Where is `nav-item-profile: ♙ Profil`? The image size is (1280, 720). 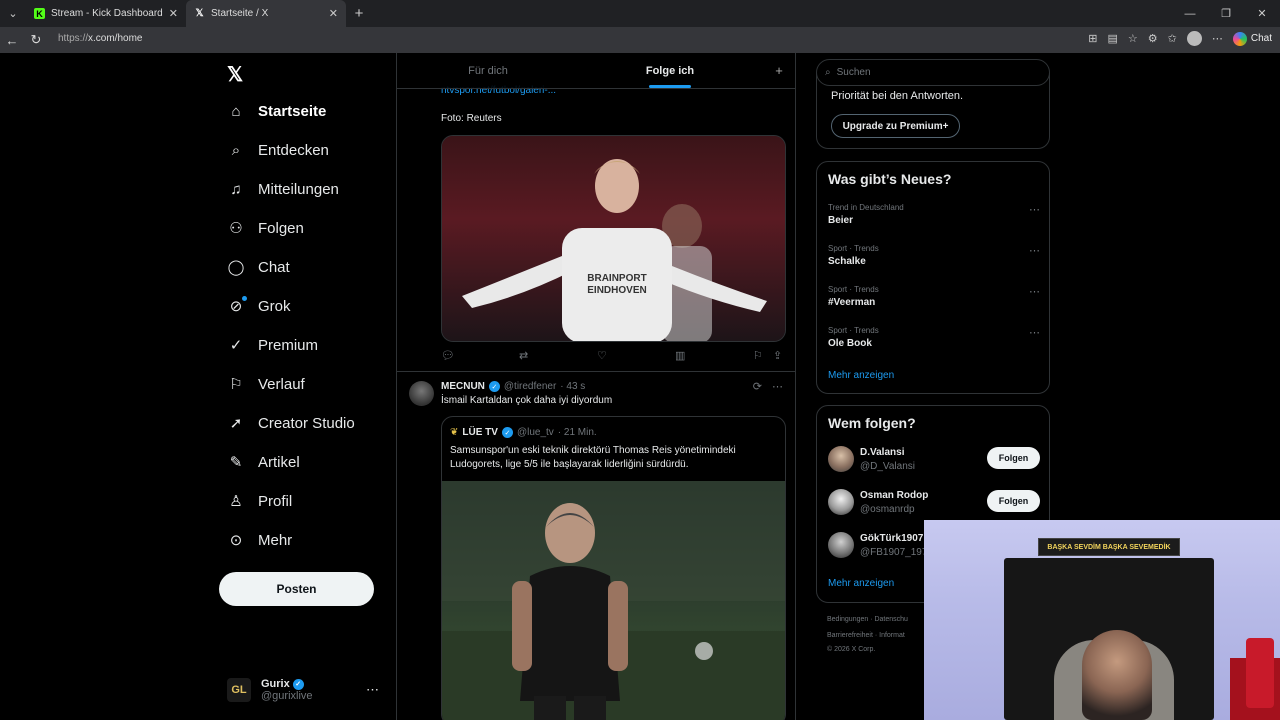 nav-item-profile: ♙ Profil is located at coordinates (259, 501).